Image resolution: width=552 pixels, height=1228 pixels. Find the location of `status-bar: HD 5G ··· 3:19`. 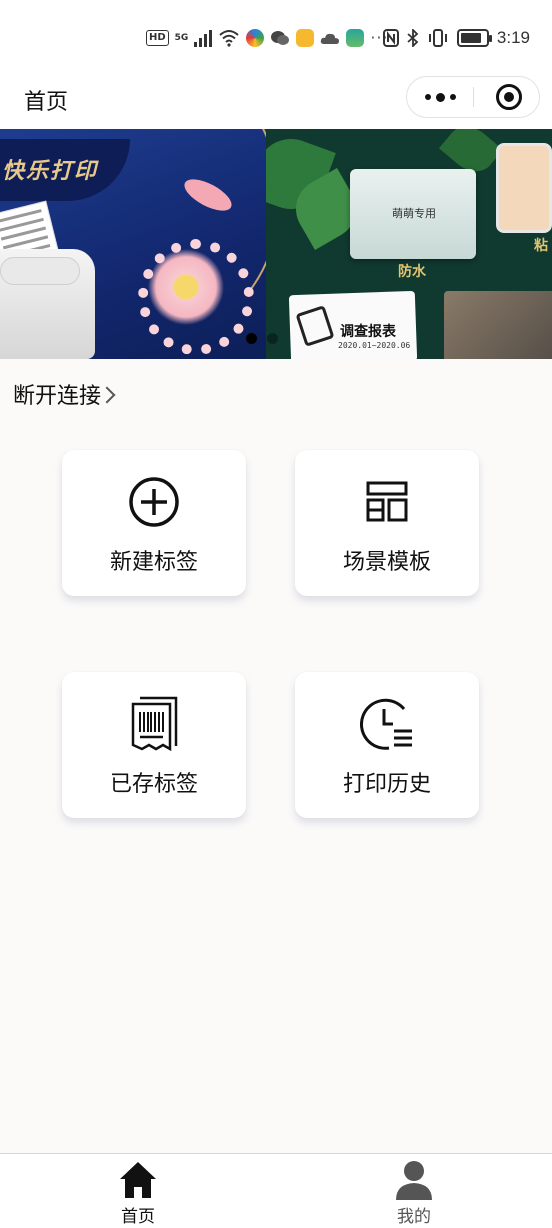

status-bar: HD 5G ··· 3:19 is located at coordinates (276, 38).